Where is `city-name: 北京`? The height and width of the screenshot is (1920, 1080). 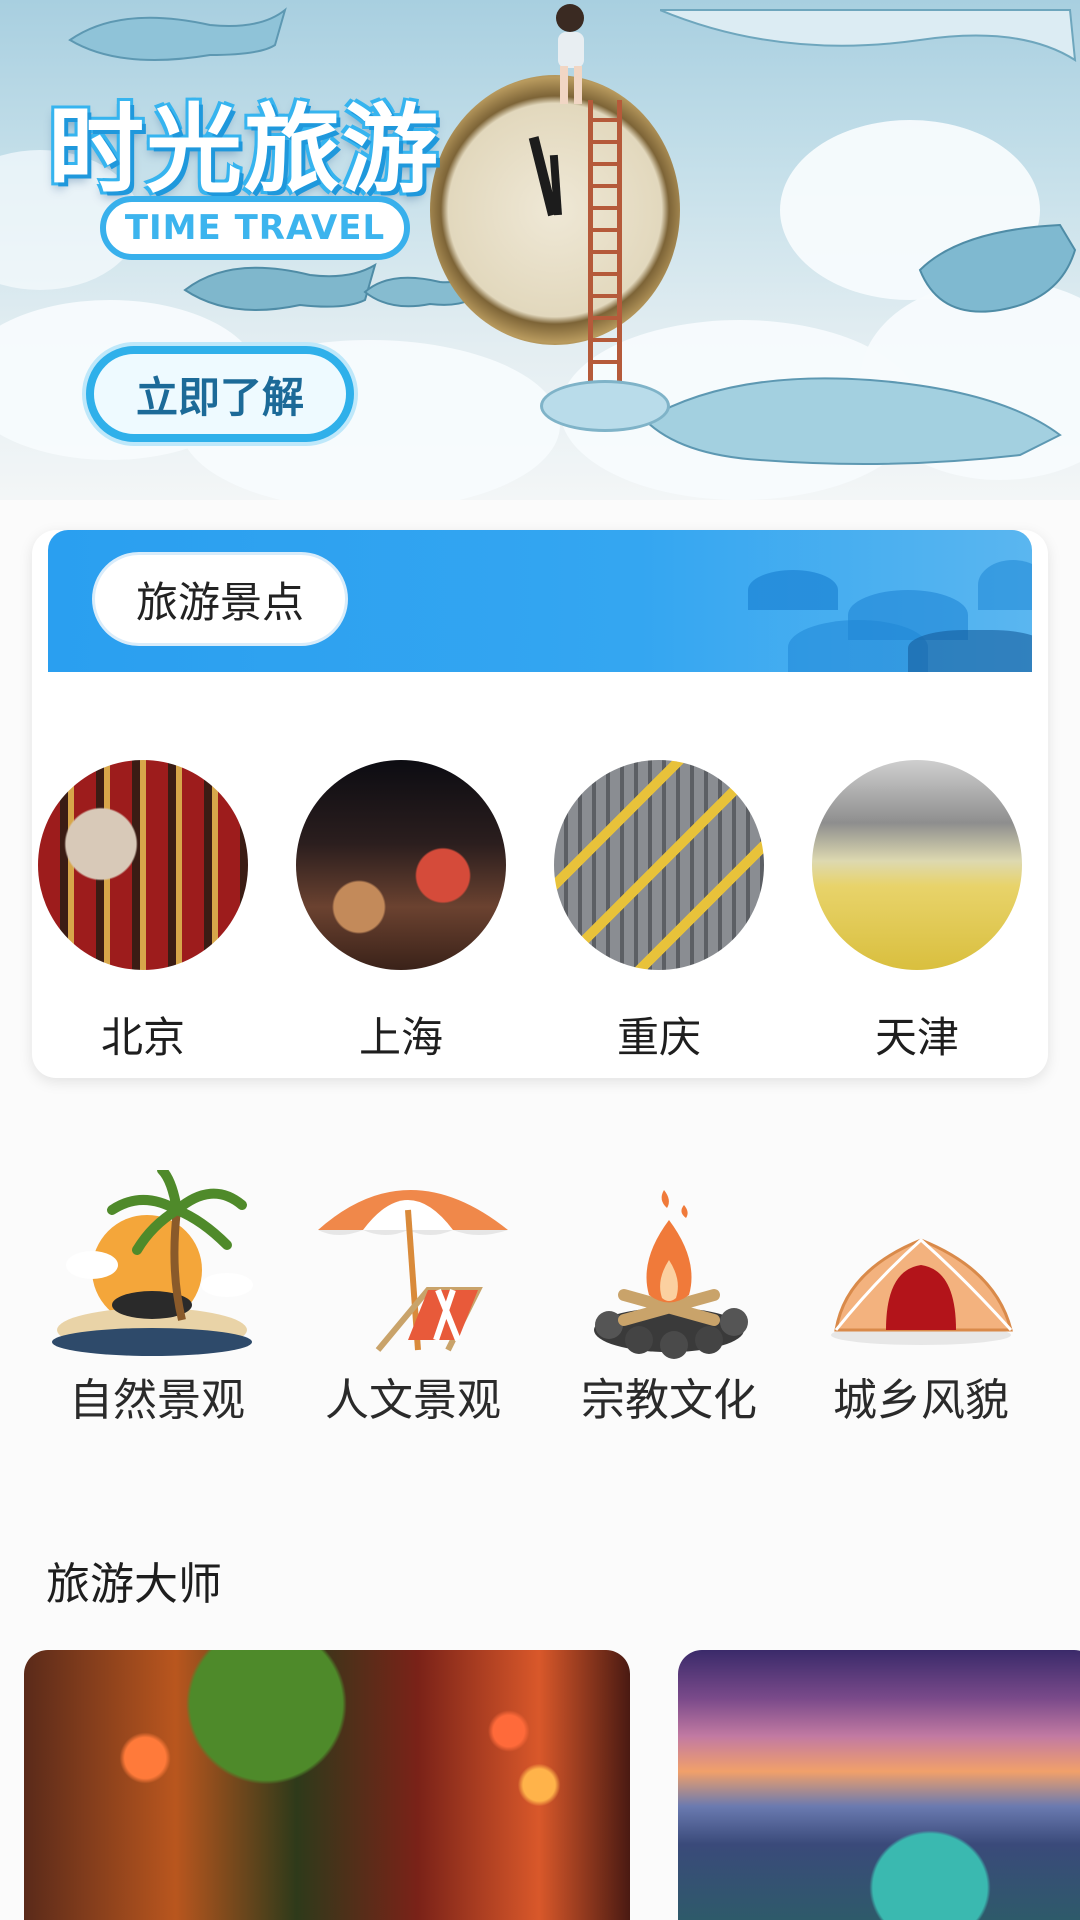 city-name: 北京 is located at coordinates (142, 1037).